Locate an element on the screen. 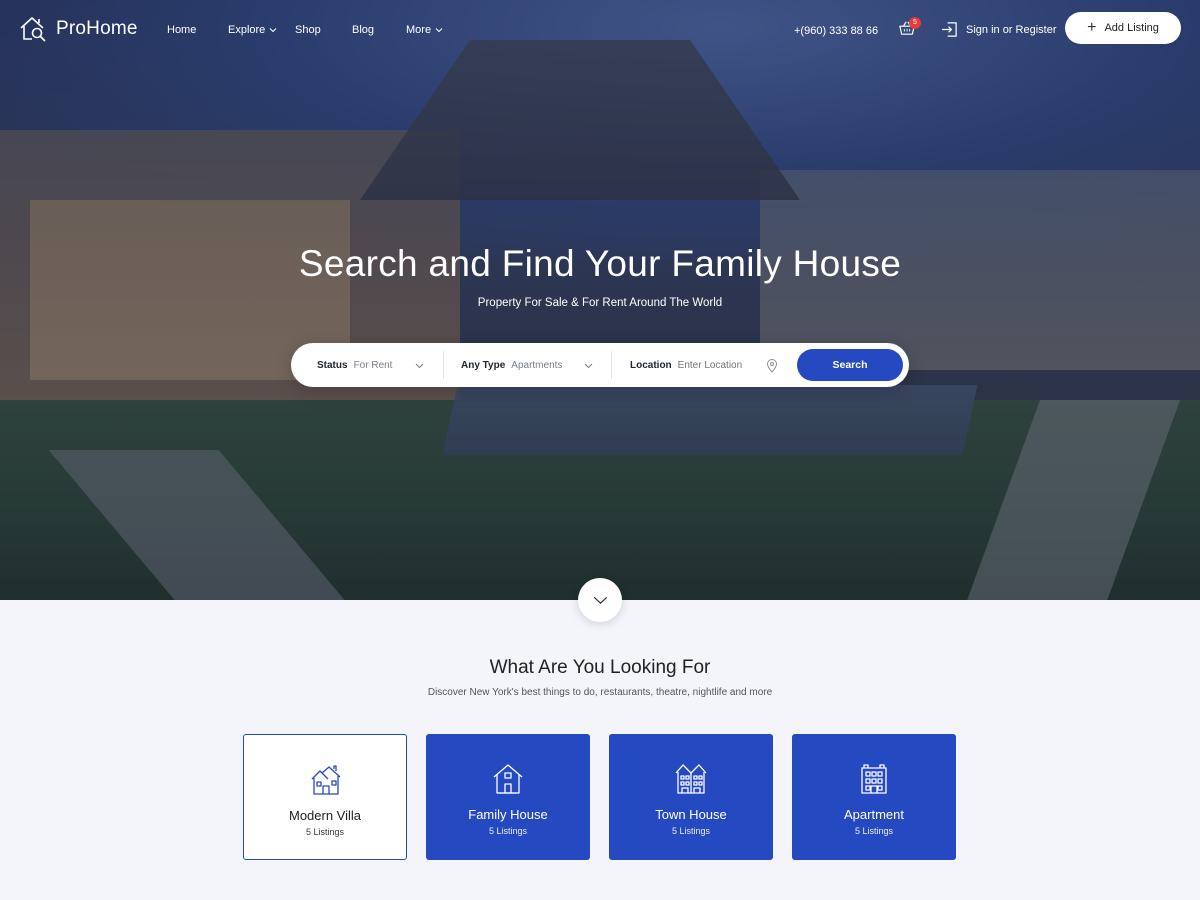  villa-icon is located at coordinates (326, 780).